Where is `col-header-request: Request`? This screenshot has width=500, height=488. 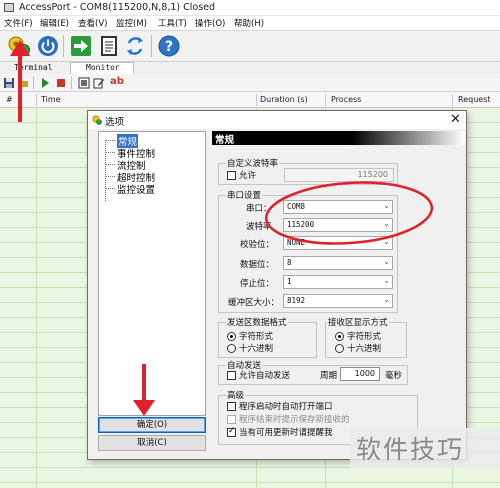 col-header-request: Request is located at coordinates (474, 99).